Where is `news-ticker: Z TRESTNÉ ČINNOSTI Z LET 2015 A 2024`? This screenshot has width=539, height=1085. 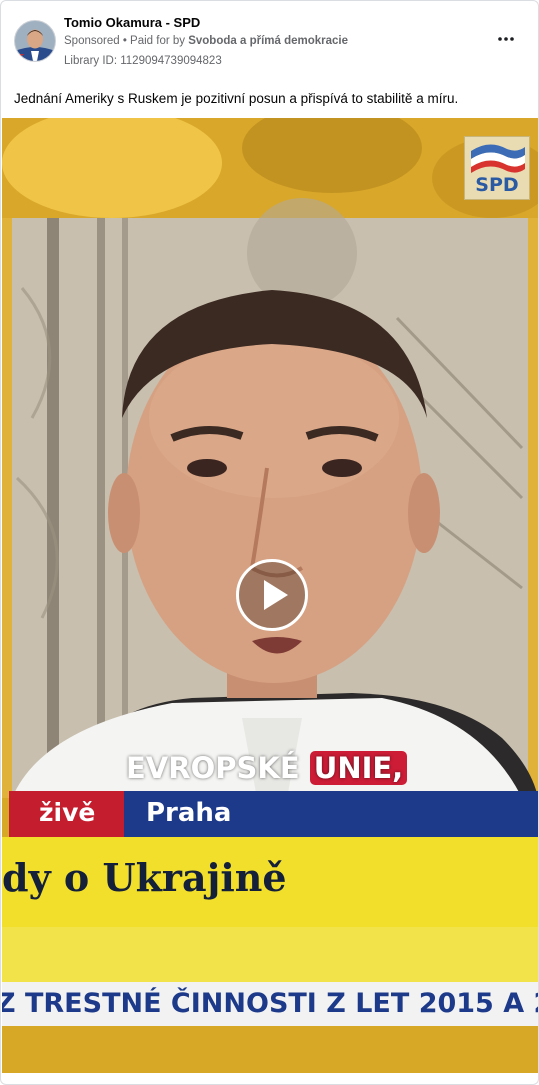
news-ticker: Z TRESTNÉ ČINNOSTI Z LET 2015 A 2024 is located at coordinates (270, 1004).